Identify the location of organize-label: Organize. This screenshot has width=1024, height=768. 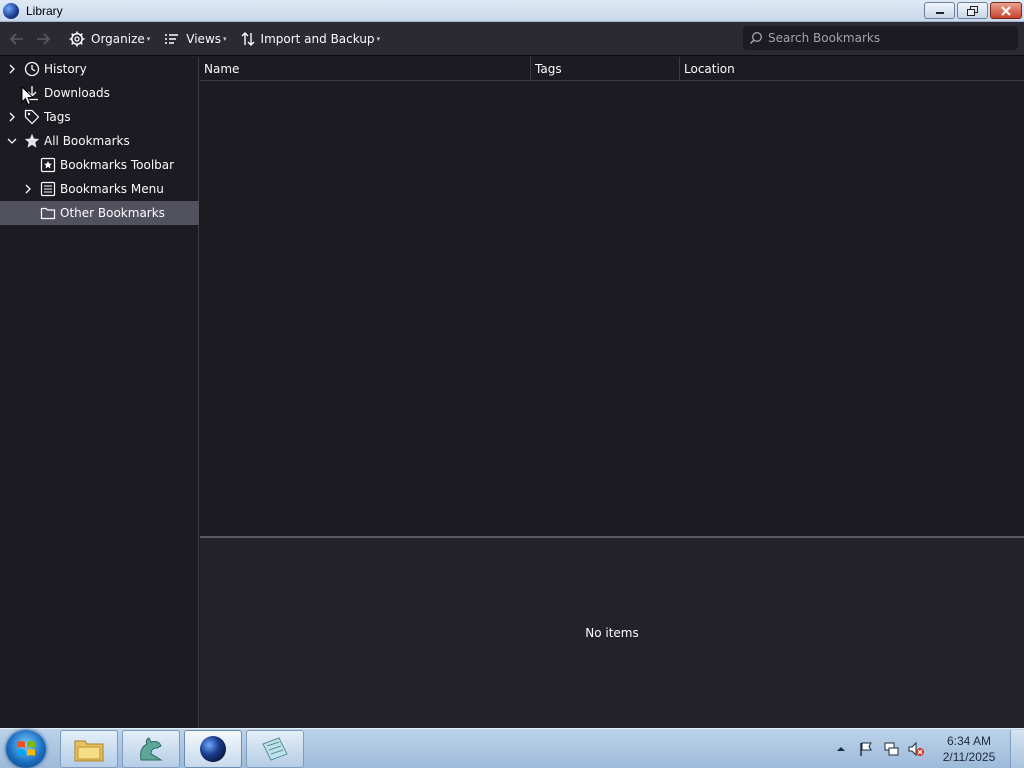
(118, 38).